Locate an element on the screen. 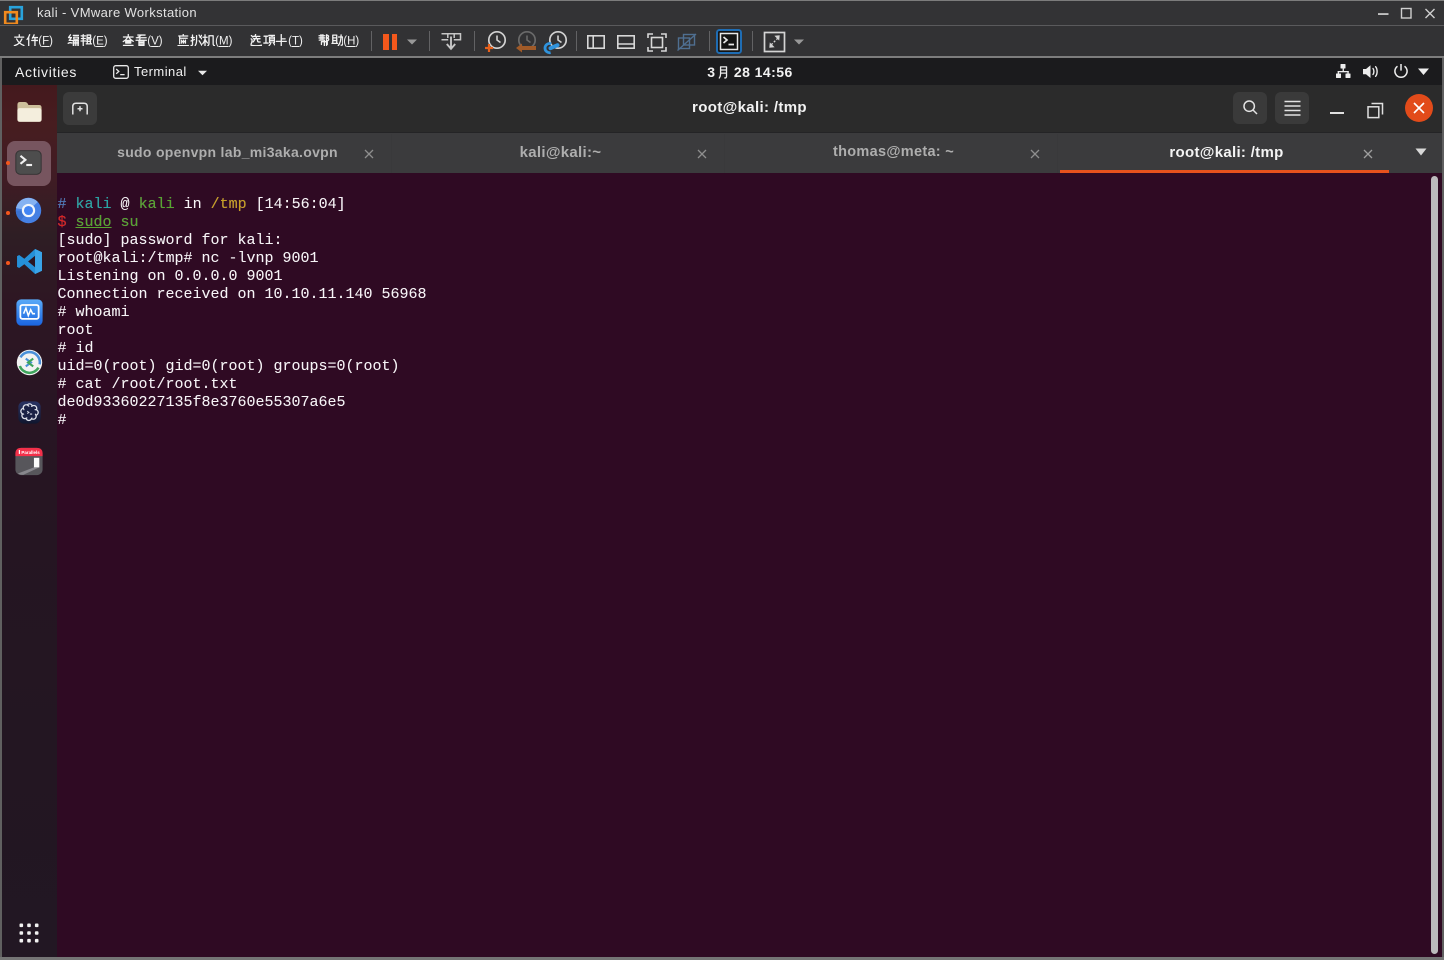  svg-text: Parallels is located at coordinates (30, 452).